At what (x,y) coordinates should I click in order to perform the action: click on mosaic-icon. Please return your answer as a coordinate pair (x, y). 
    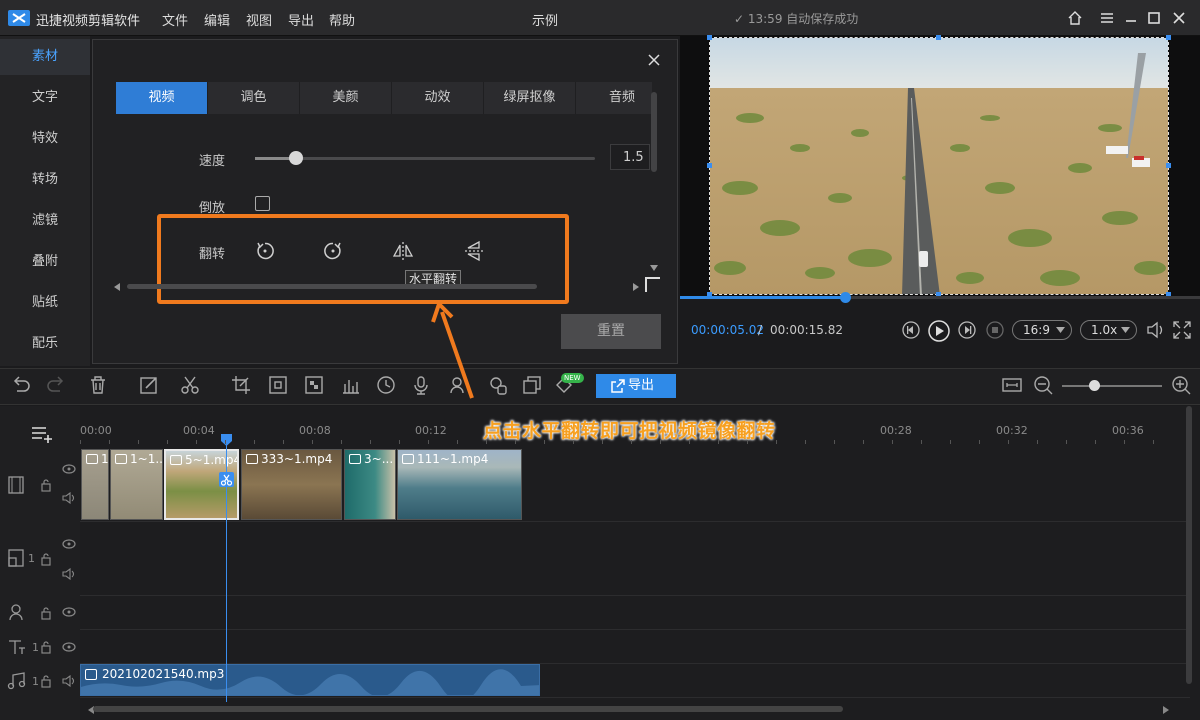
    Looking at the image, I should click on (314, 385).